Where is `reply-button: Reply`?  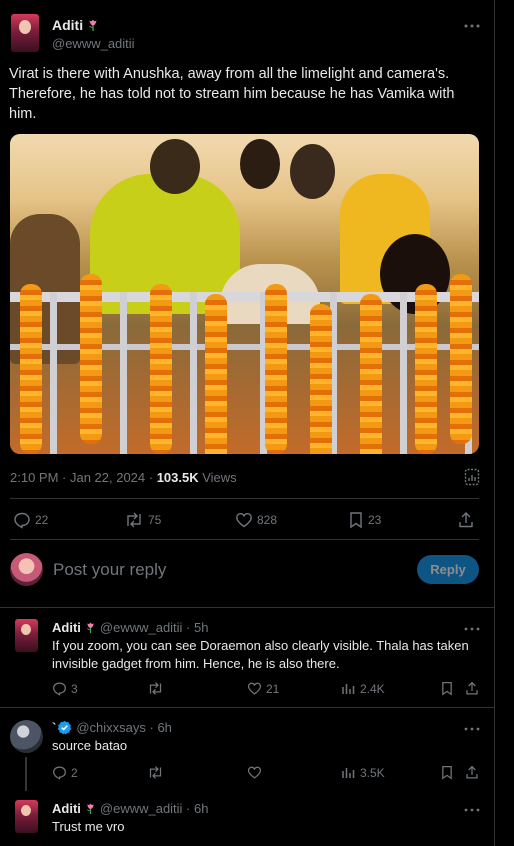 reply-button: Reply is located at coordinates (448, 569).